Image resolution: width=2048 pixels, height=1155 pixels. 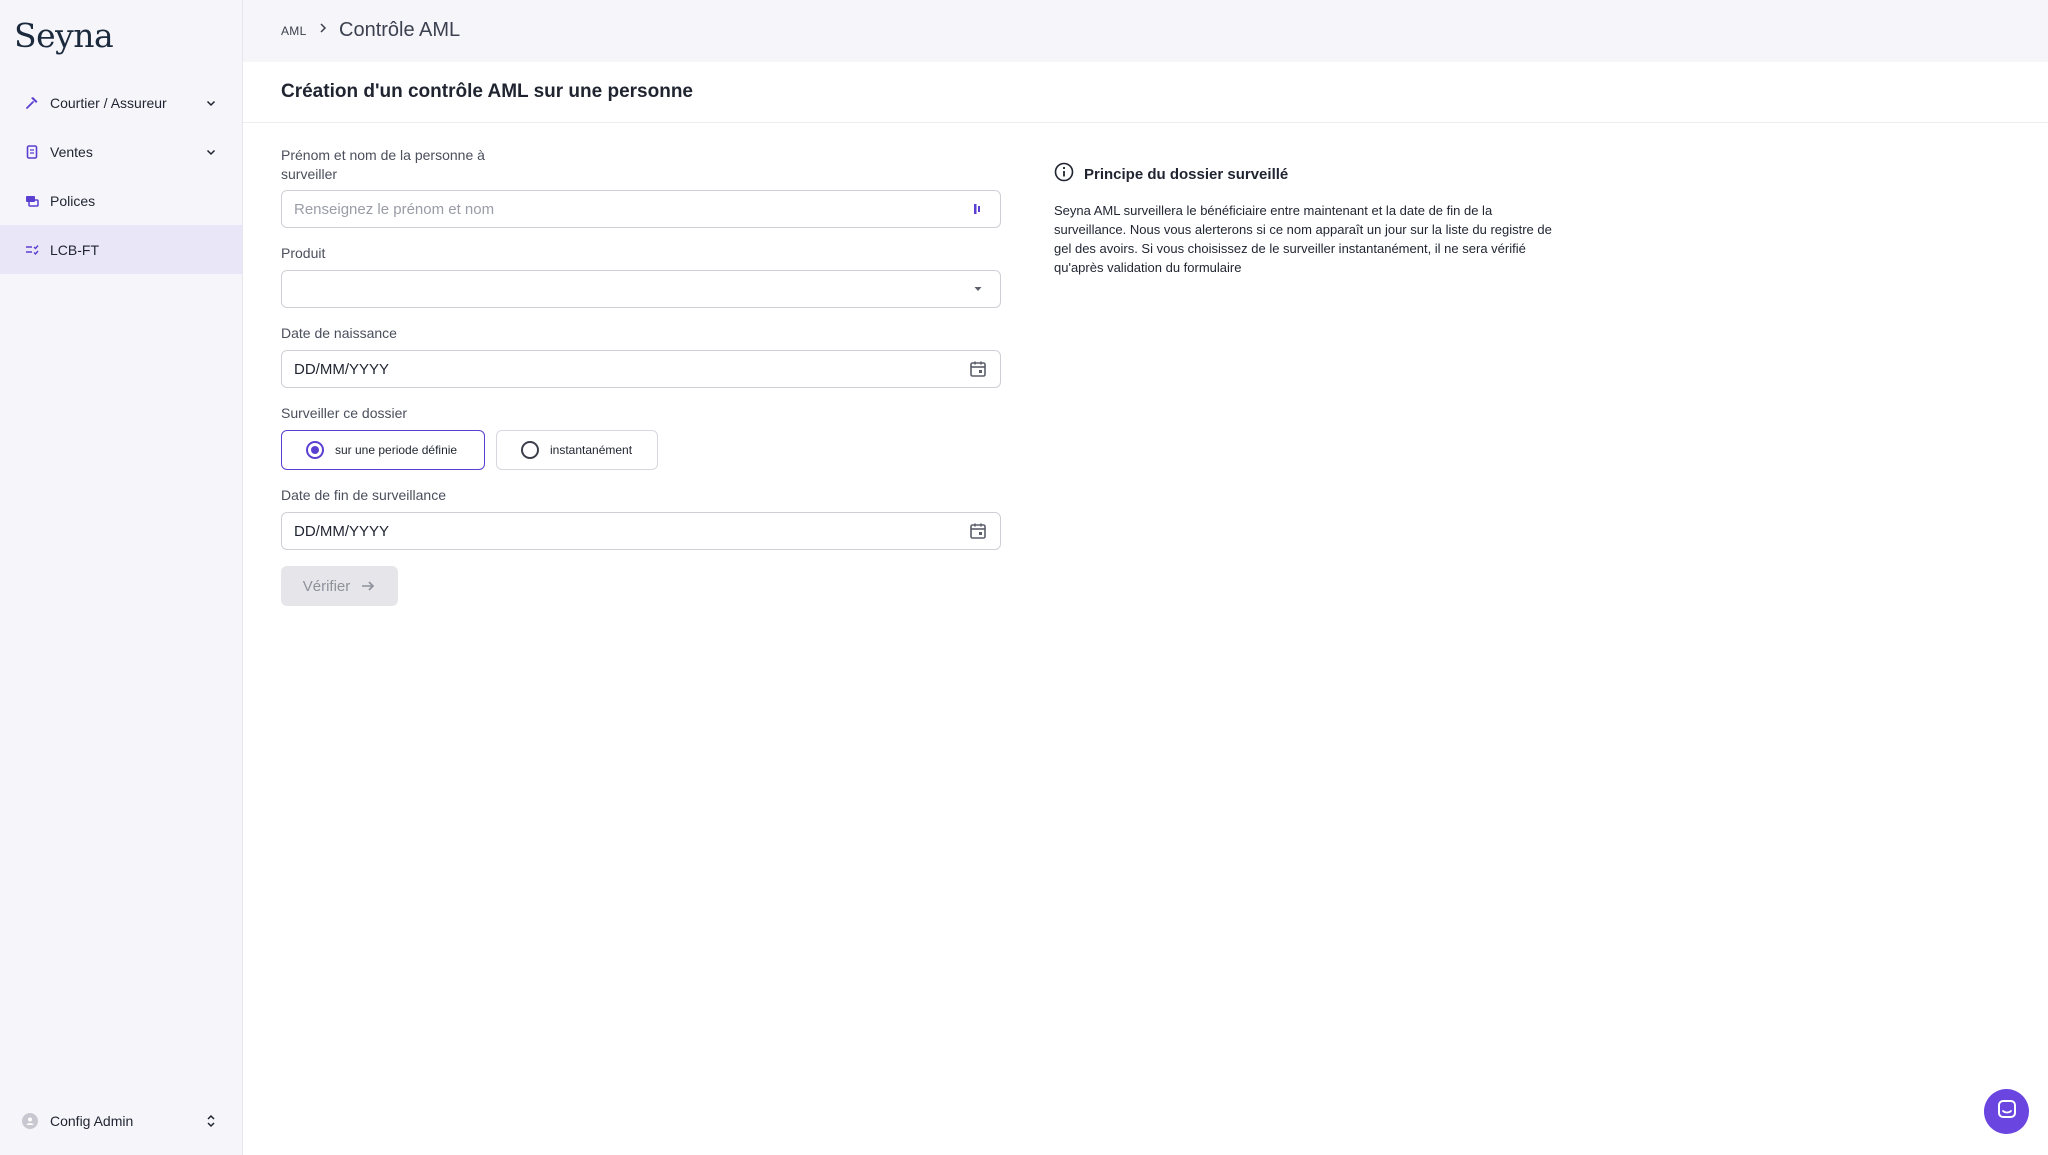 I want to click on info-header: Principe du dossier surveillé, so click(x=1304, y=174).